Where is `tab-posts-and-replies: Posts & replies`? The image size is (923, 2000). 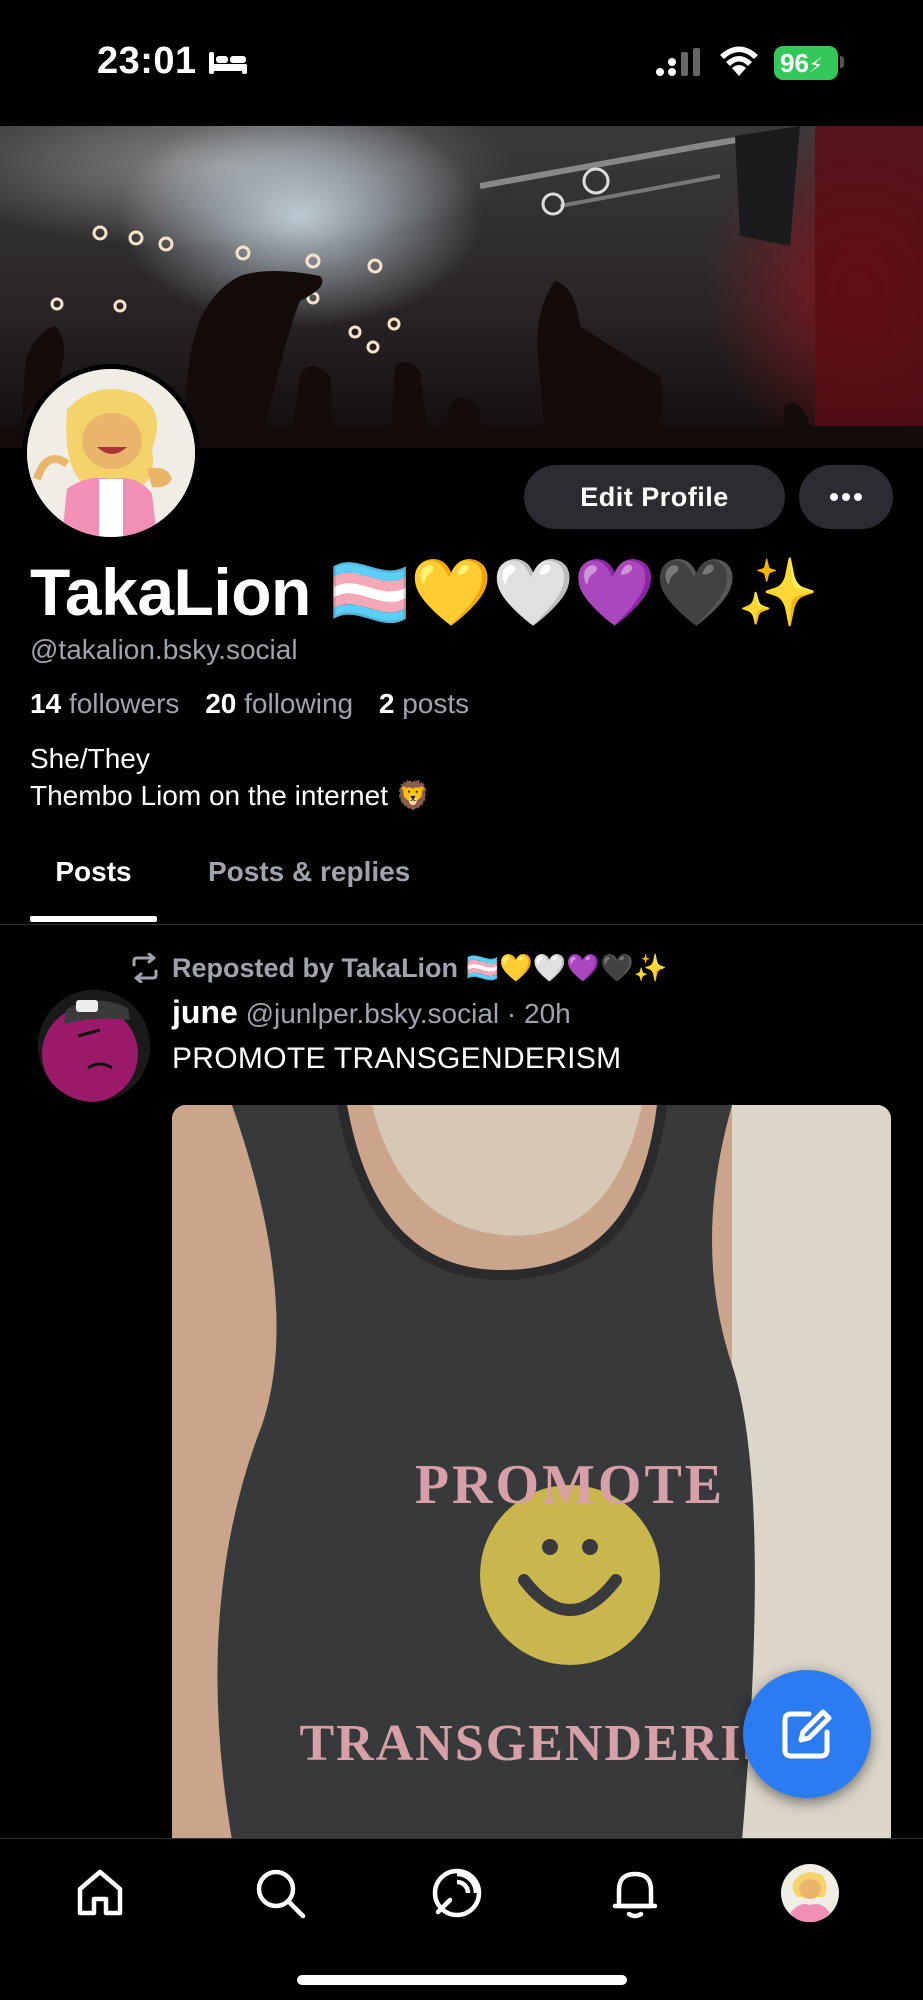 tab-posts-and-replies: Posts & replies is located at coordinates (309, 887).